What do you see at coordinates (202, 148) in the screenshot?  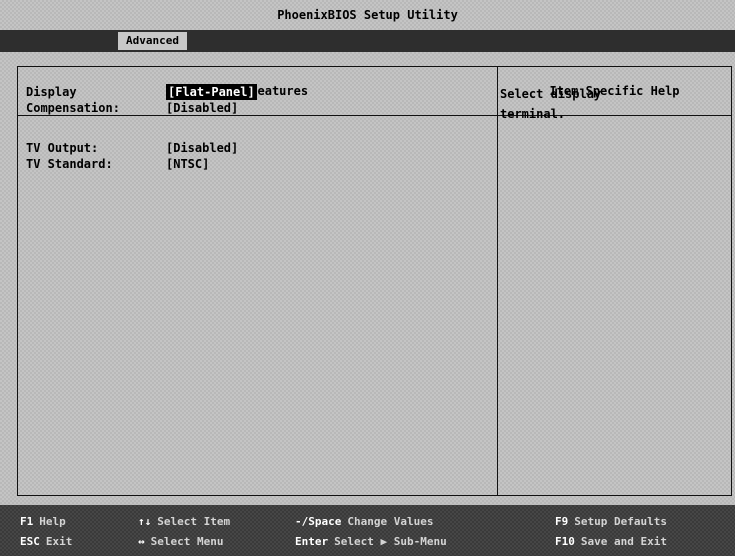 I see `tv-output-value: [Disabled]` at bounding box center [202, 148].